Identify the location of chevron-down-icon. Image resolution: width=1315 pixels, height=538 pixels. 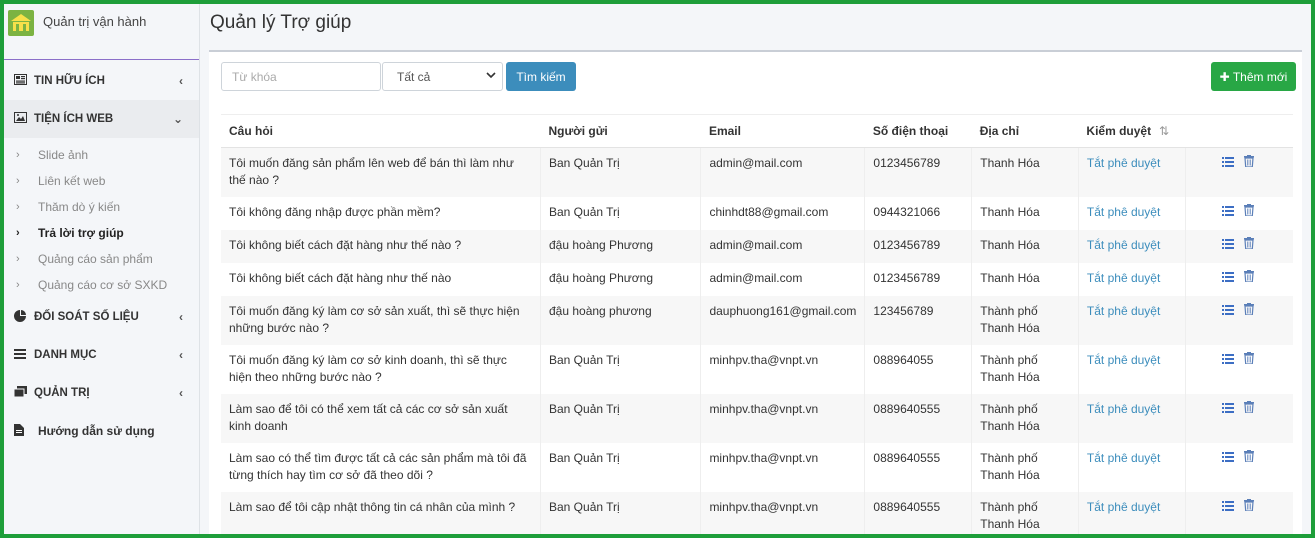
(491, 76).